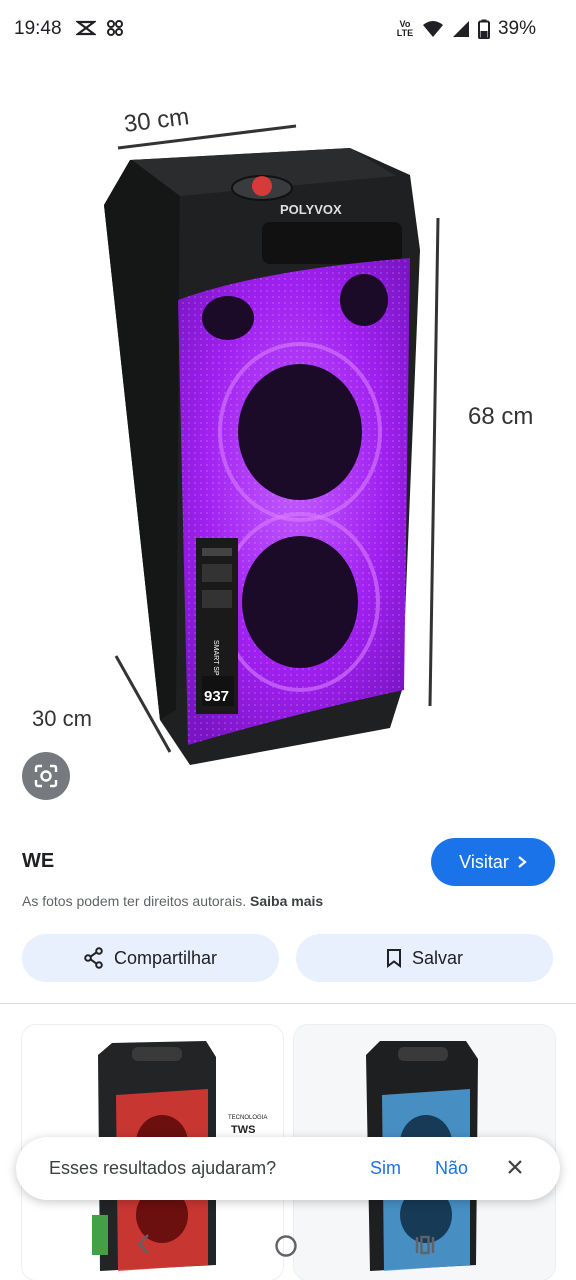  I want to click on feedback-question: Esses resultados ajudaram?, so click(163, 1168).